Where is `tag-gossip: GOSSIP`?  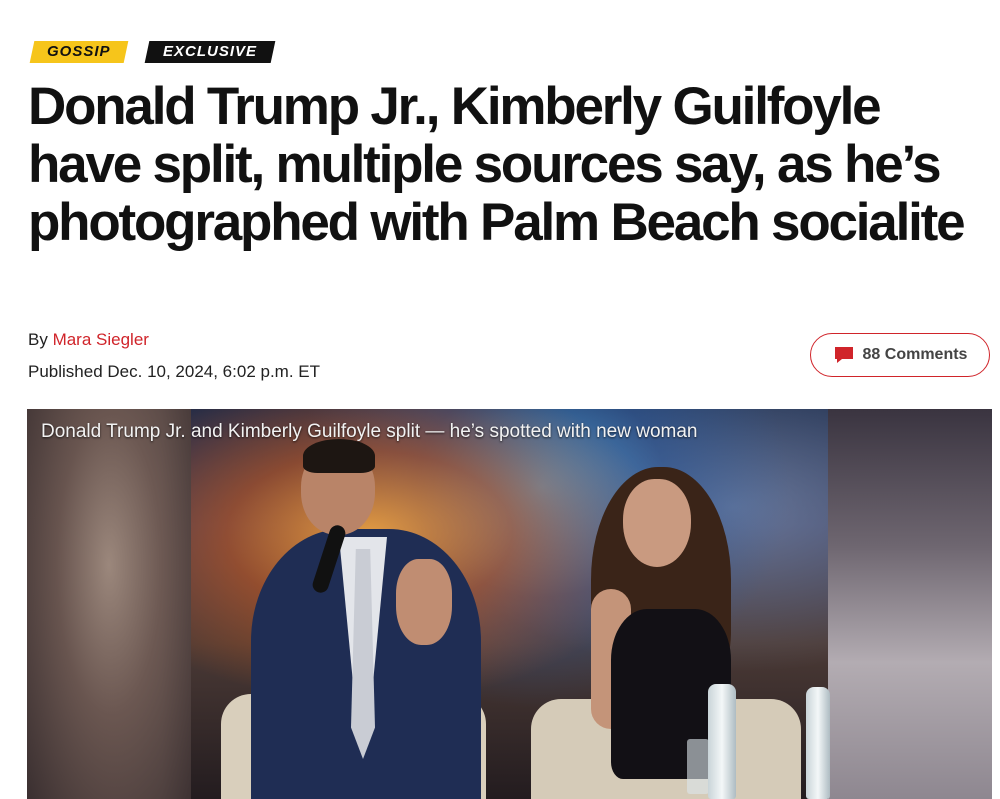
tag-gossip: GOSSIP is located at coordinates (79, 52).